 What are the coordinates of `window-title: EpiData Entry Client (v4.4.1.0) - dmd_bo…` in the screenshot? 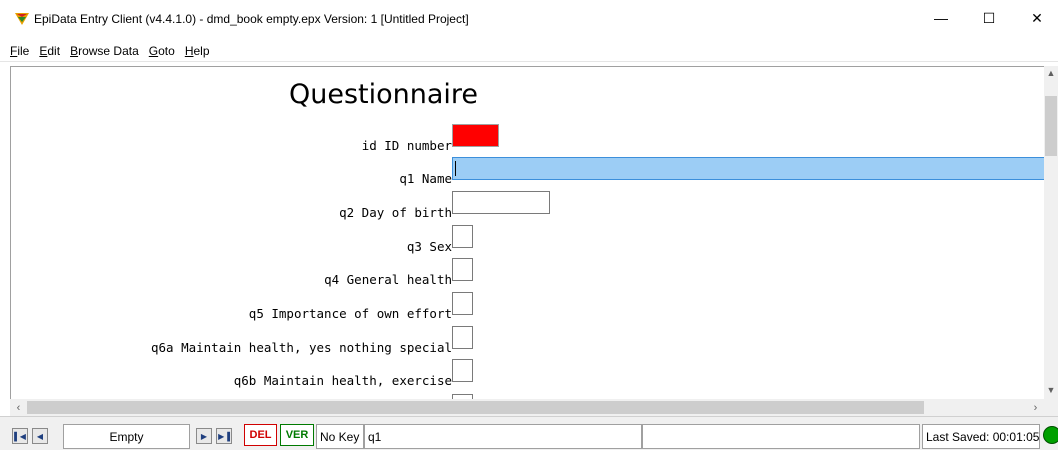 It's located at (251, 19).